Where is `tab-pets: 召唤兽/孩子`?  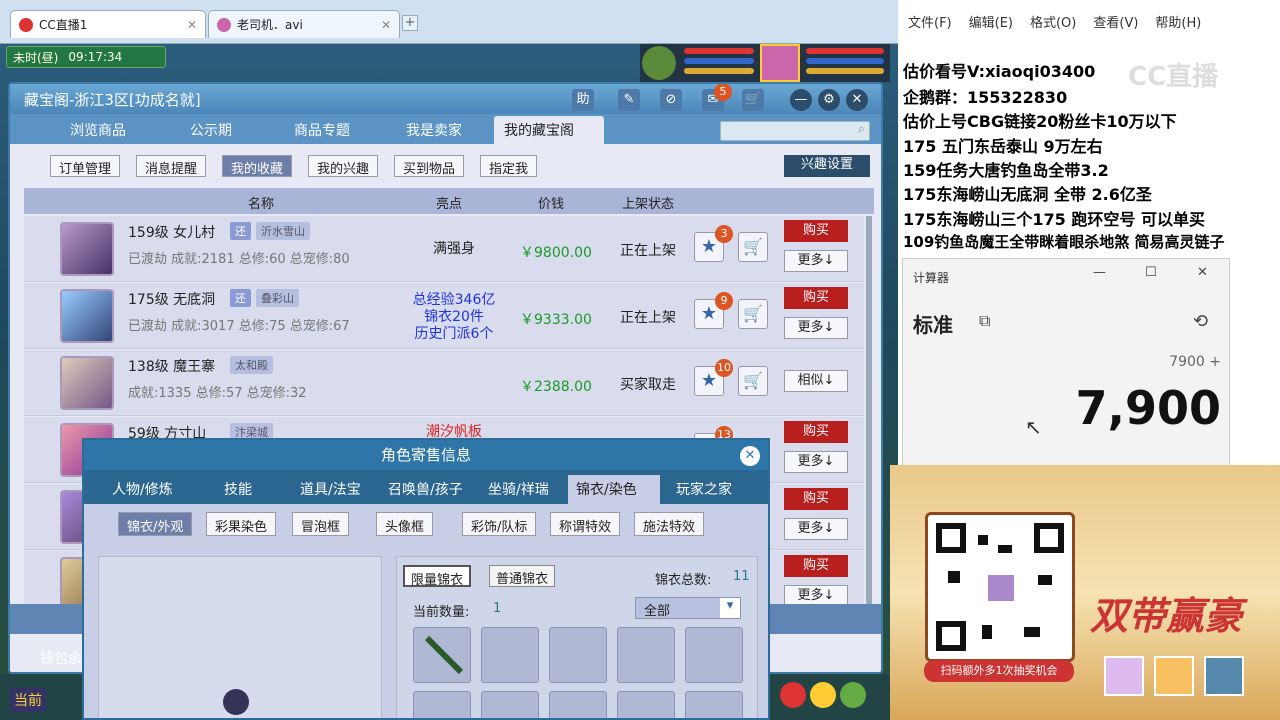 tab-pets: 召唤兽/孩子 is located at coordinates (425, 489).